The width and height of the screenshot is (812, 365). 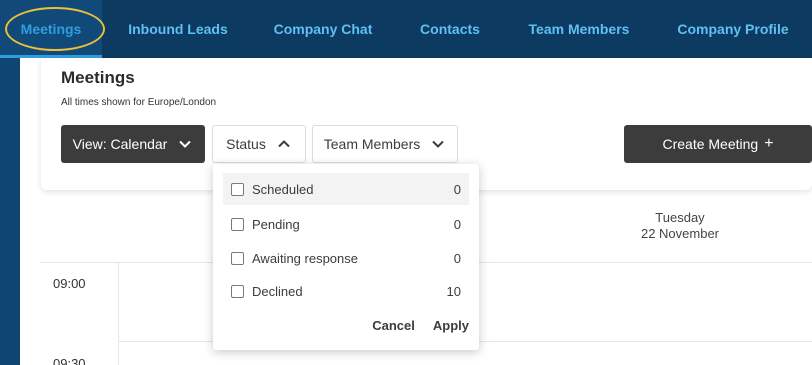 I want to click on tab-inbound-leads: Inbound Leads, so click(x=178, y=29).